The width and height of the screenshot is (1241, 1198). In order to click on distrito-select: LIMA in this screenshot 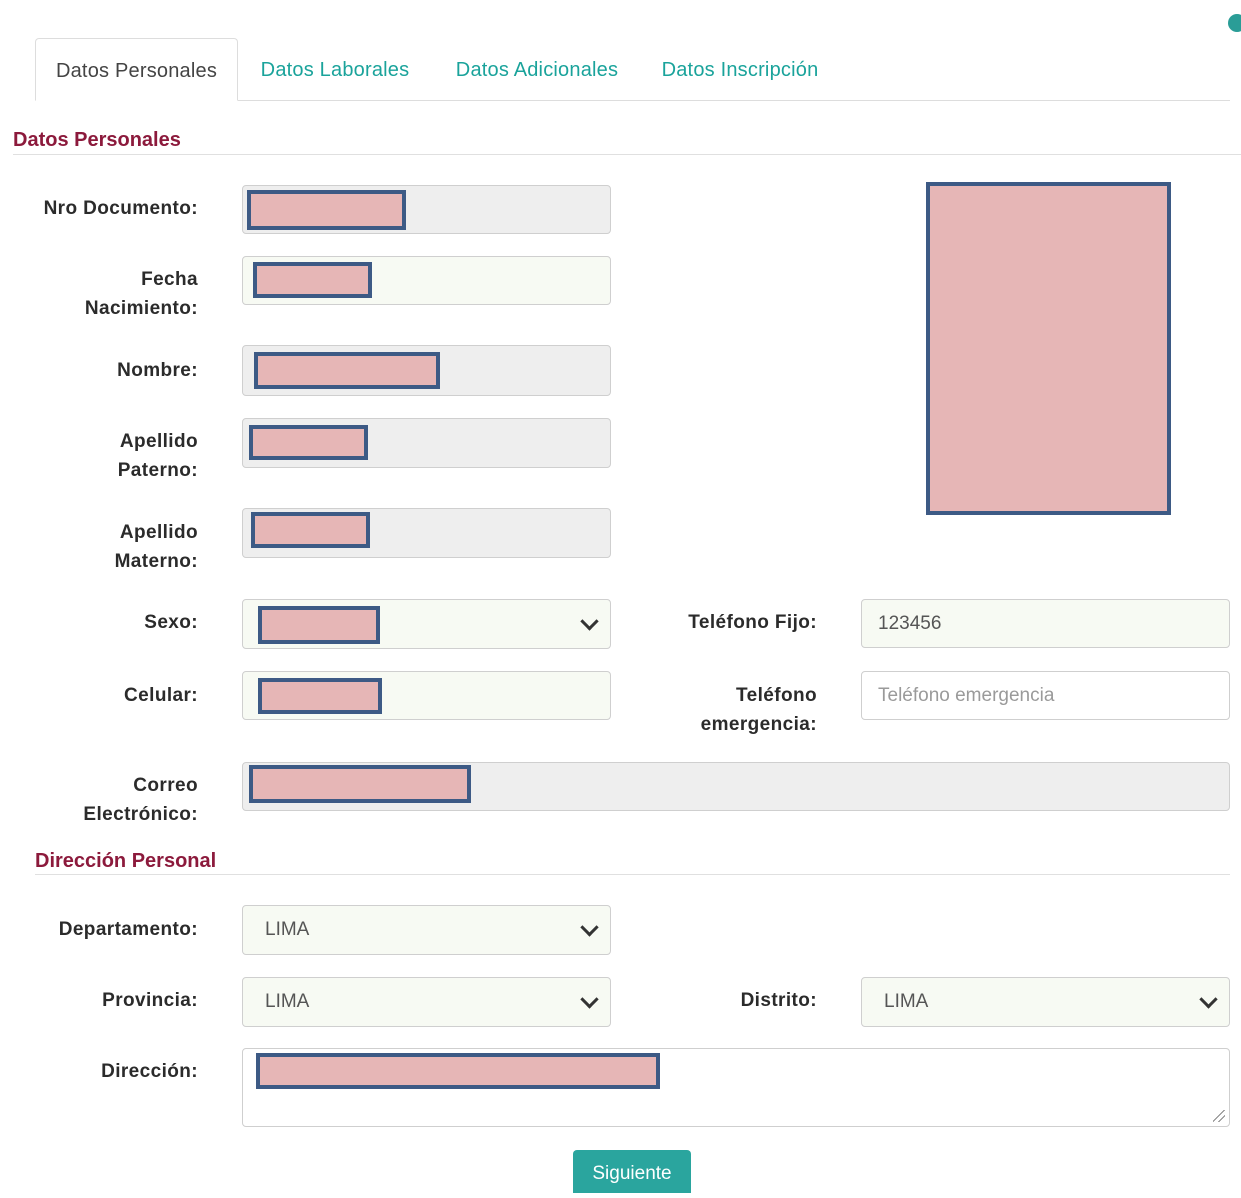, I will do `click(1045, 1002)`.